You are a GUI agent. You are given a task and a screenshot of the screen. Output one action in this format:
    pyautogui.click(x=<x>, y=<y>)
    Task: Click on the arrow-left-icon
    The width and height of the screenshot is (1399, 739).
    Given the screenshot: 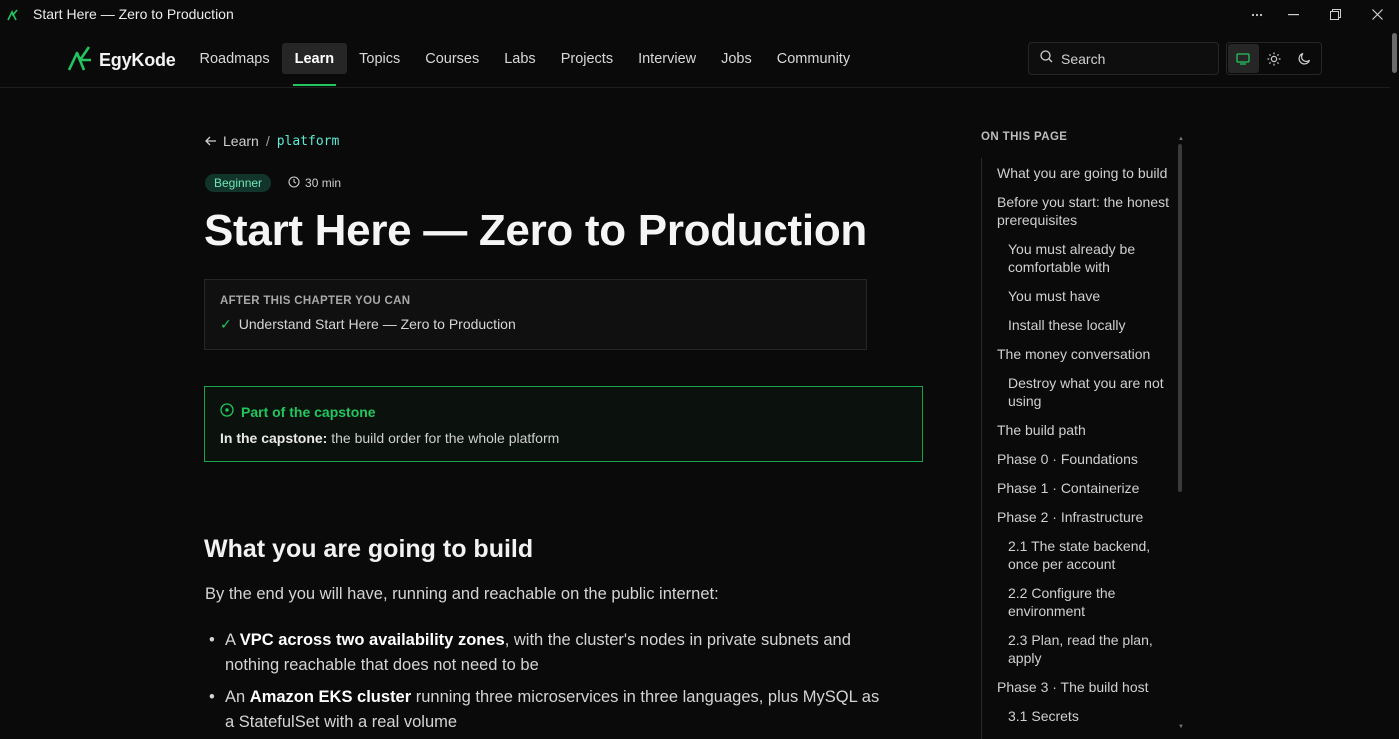 What is the action you would take?
    pyautogui.click(x=211, y=141)
    